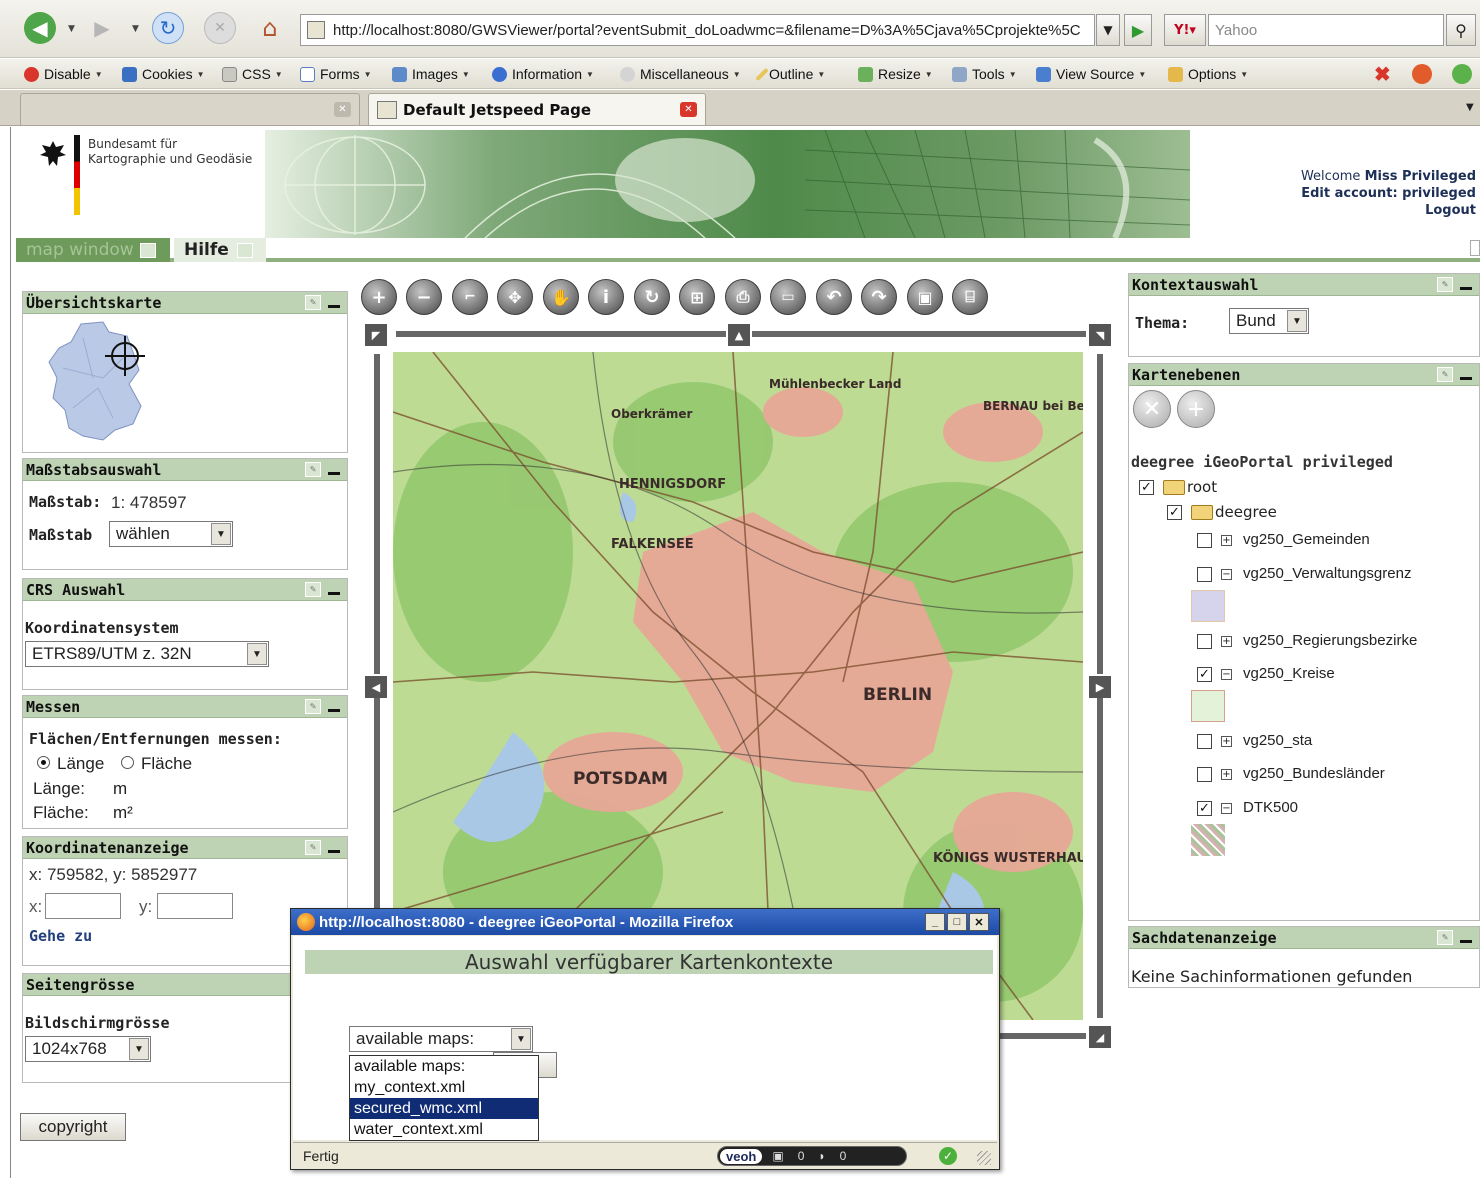  I want to click on layer-checkbox-regierungsbezirke, so click(1204, 641).